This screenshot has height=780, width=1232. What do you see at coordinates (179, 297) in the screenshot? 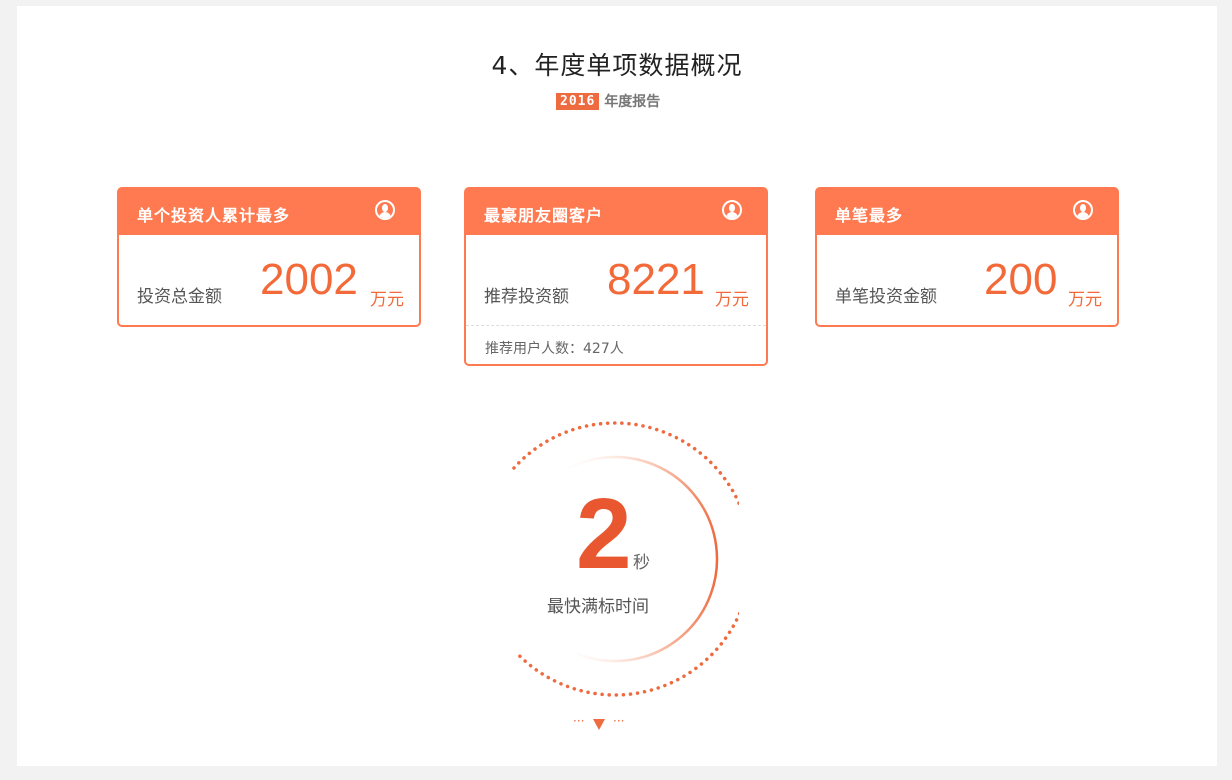
I see `card-label: 投资总金额` at bounding box center [179, 297].